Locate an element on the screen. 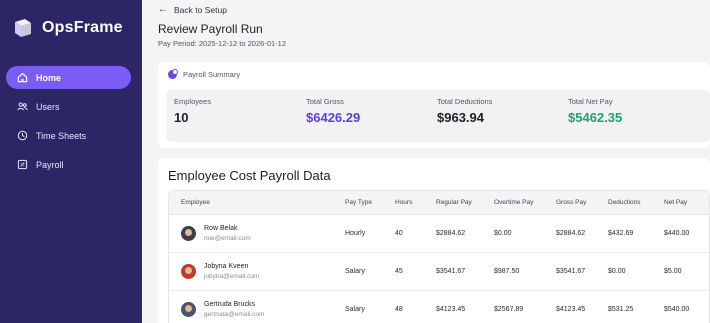 The image size is (710, 323). gross-pay-cell: $3541.67 is located at coordinates (570, 271).